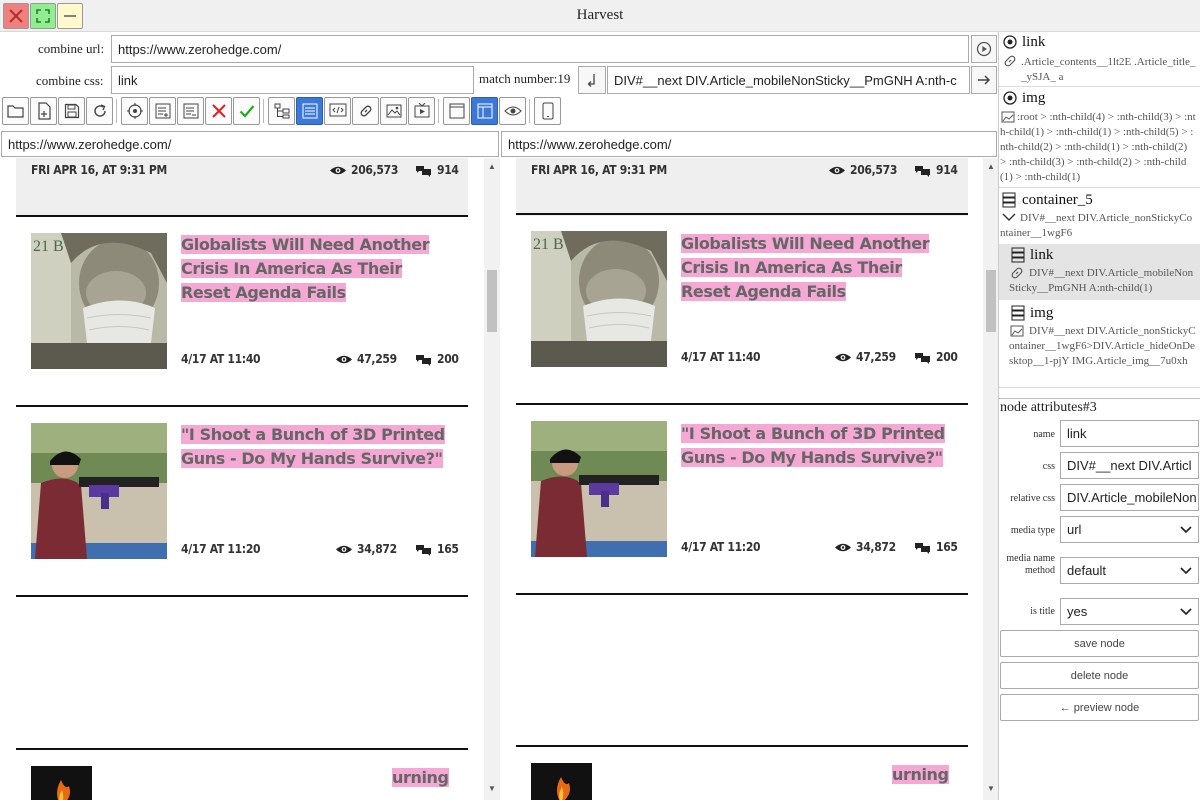 The height and width of the screenshot is (800, 1200). Describe the element at coordinates (190, 111) in the screenshot. I see `remove-node-button` at that location.